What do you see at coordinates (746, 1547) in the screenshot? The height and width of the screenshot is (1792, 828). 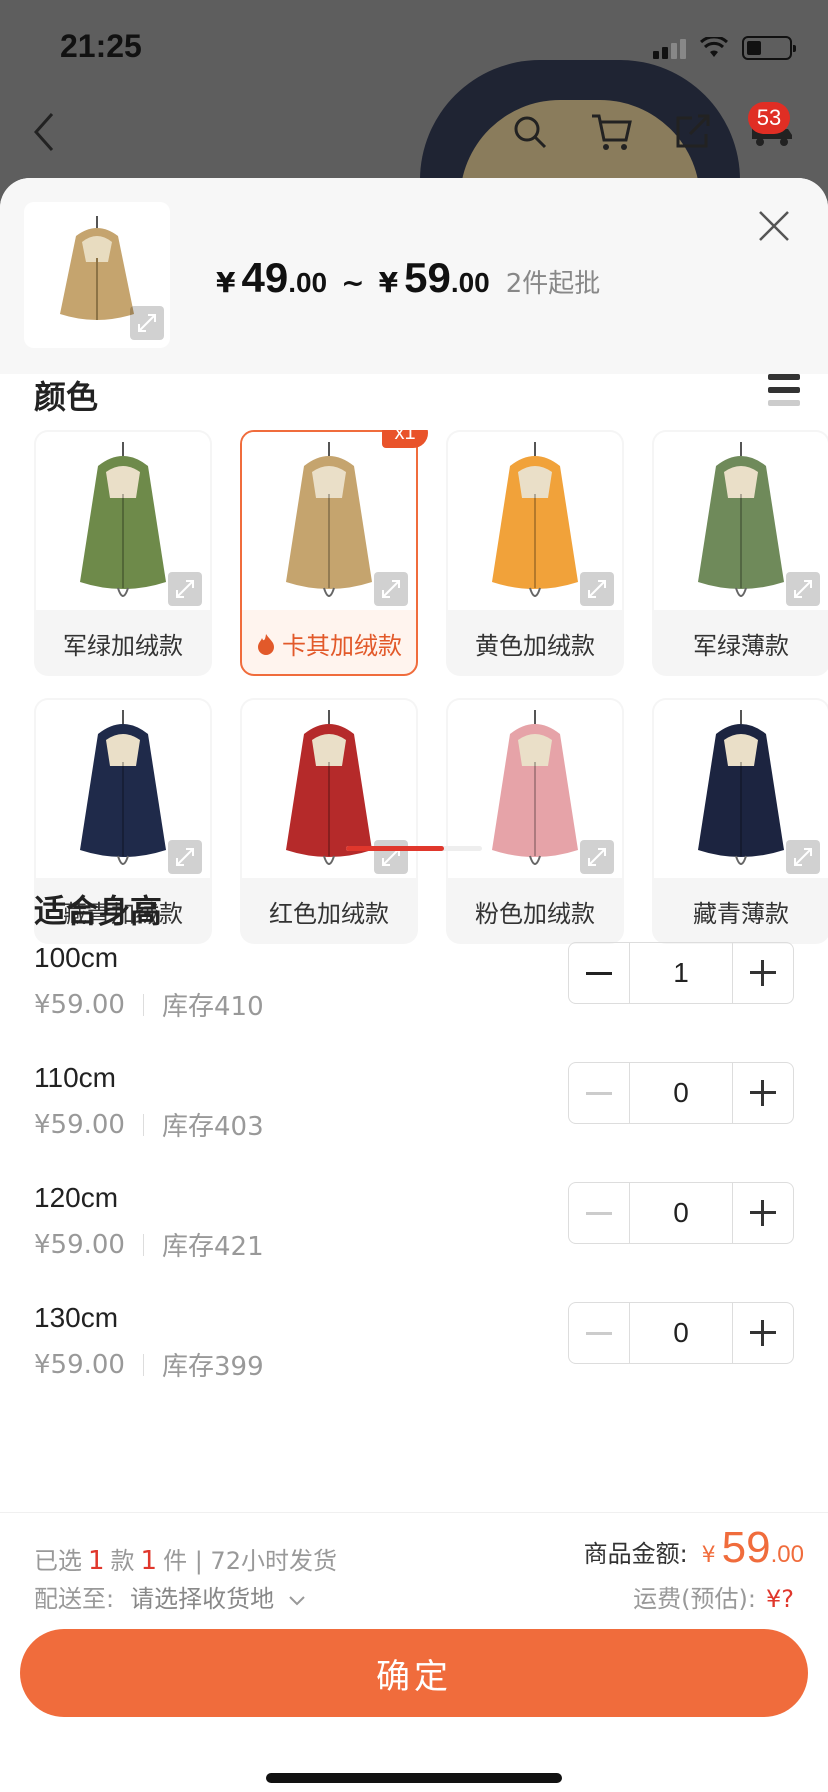 I see `total-integer: 59` at bounding box center [746, 1547].